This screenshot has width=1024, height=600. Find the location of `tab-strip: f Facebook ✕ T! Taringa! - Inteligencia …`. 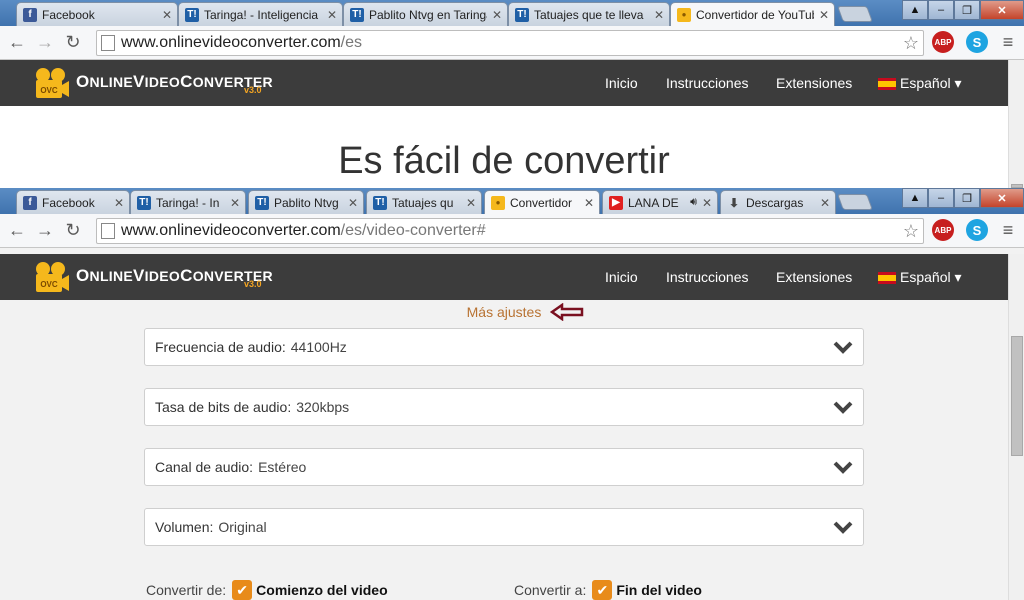

tab-strip: f Facebook ✕ T! Taringa! - Inteligencia … is located at coordinates (512, 13).